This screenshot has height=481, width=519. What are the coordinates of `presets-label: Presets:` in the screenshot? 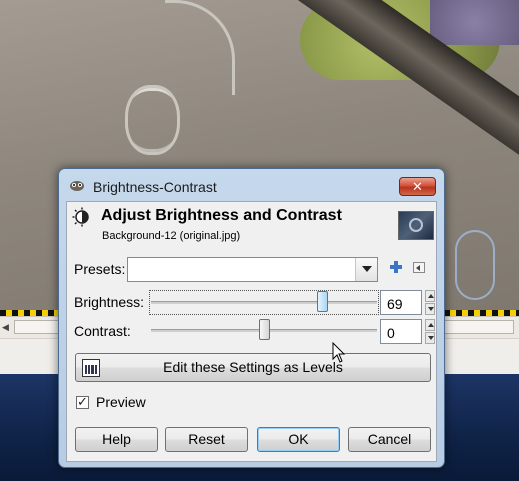 It's located at (100, 269).